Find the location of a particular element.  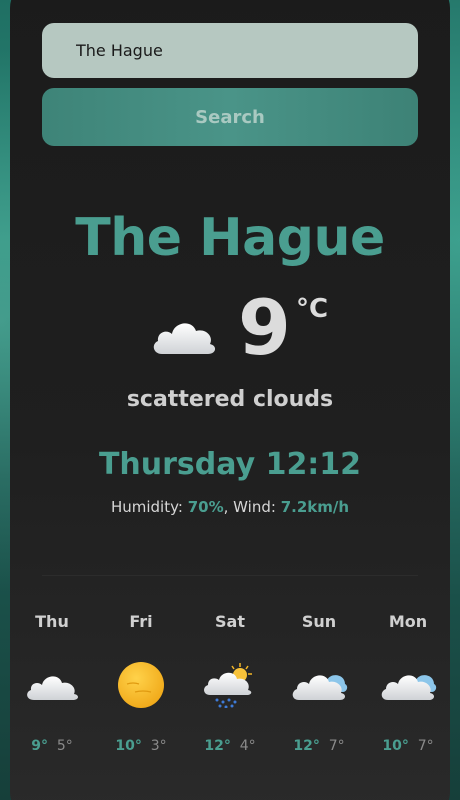

forecast-min: 3° is located at coordinates (158, 746).